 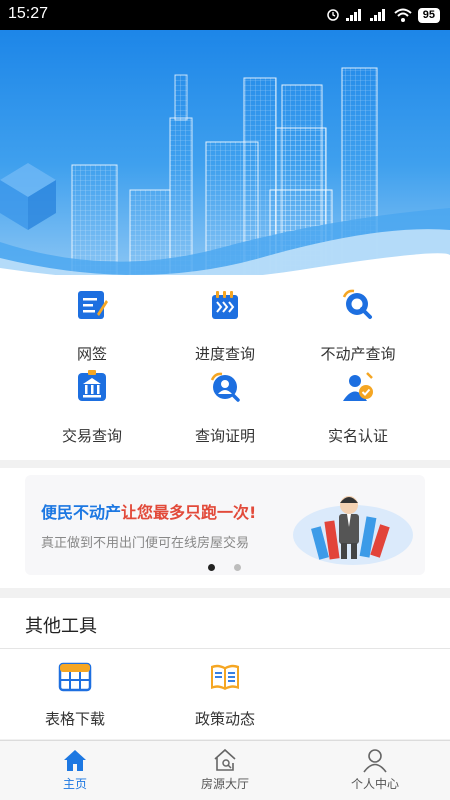 I want to click on menu-item-realname-verify: 实名认证, so click(x=358, y=407).